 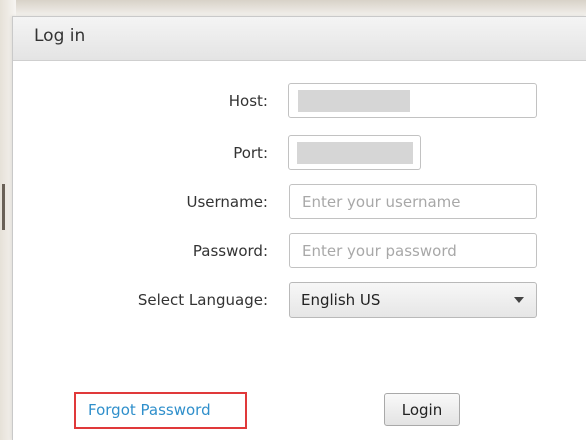 What do you see at coordinates (355, 153) in the screenshot?
I see `port-redacted-value` at bounding box center [355, 153].